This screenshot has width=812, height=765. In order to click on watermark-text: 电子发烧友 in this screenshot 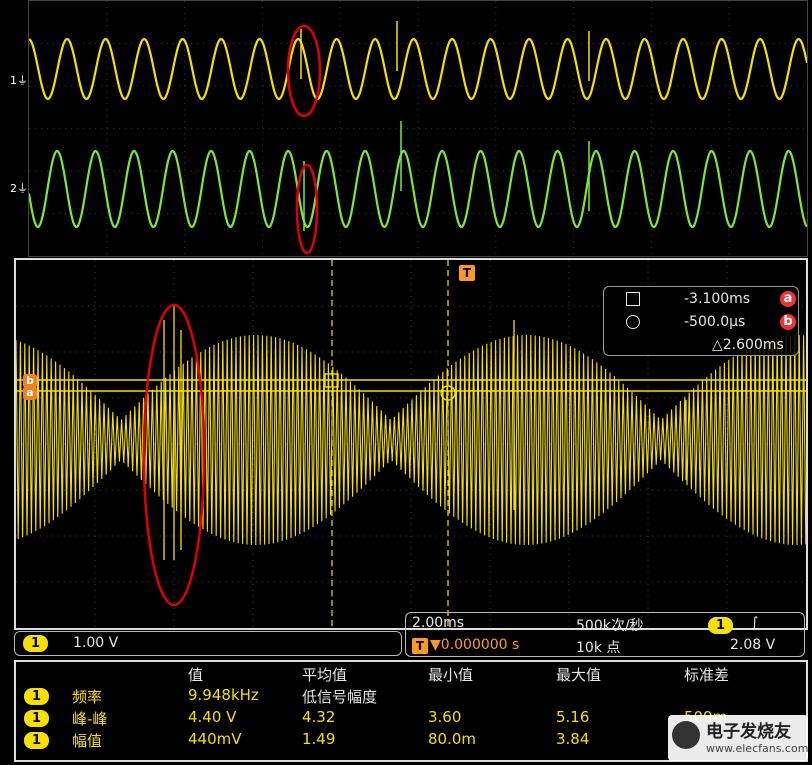, I will do `click(748, 732)`.